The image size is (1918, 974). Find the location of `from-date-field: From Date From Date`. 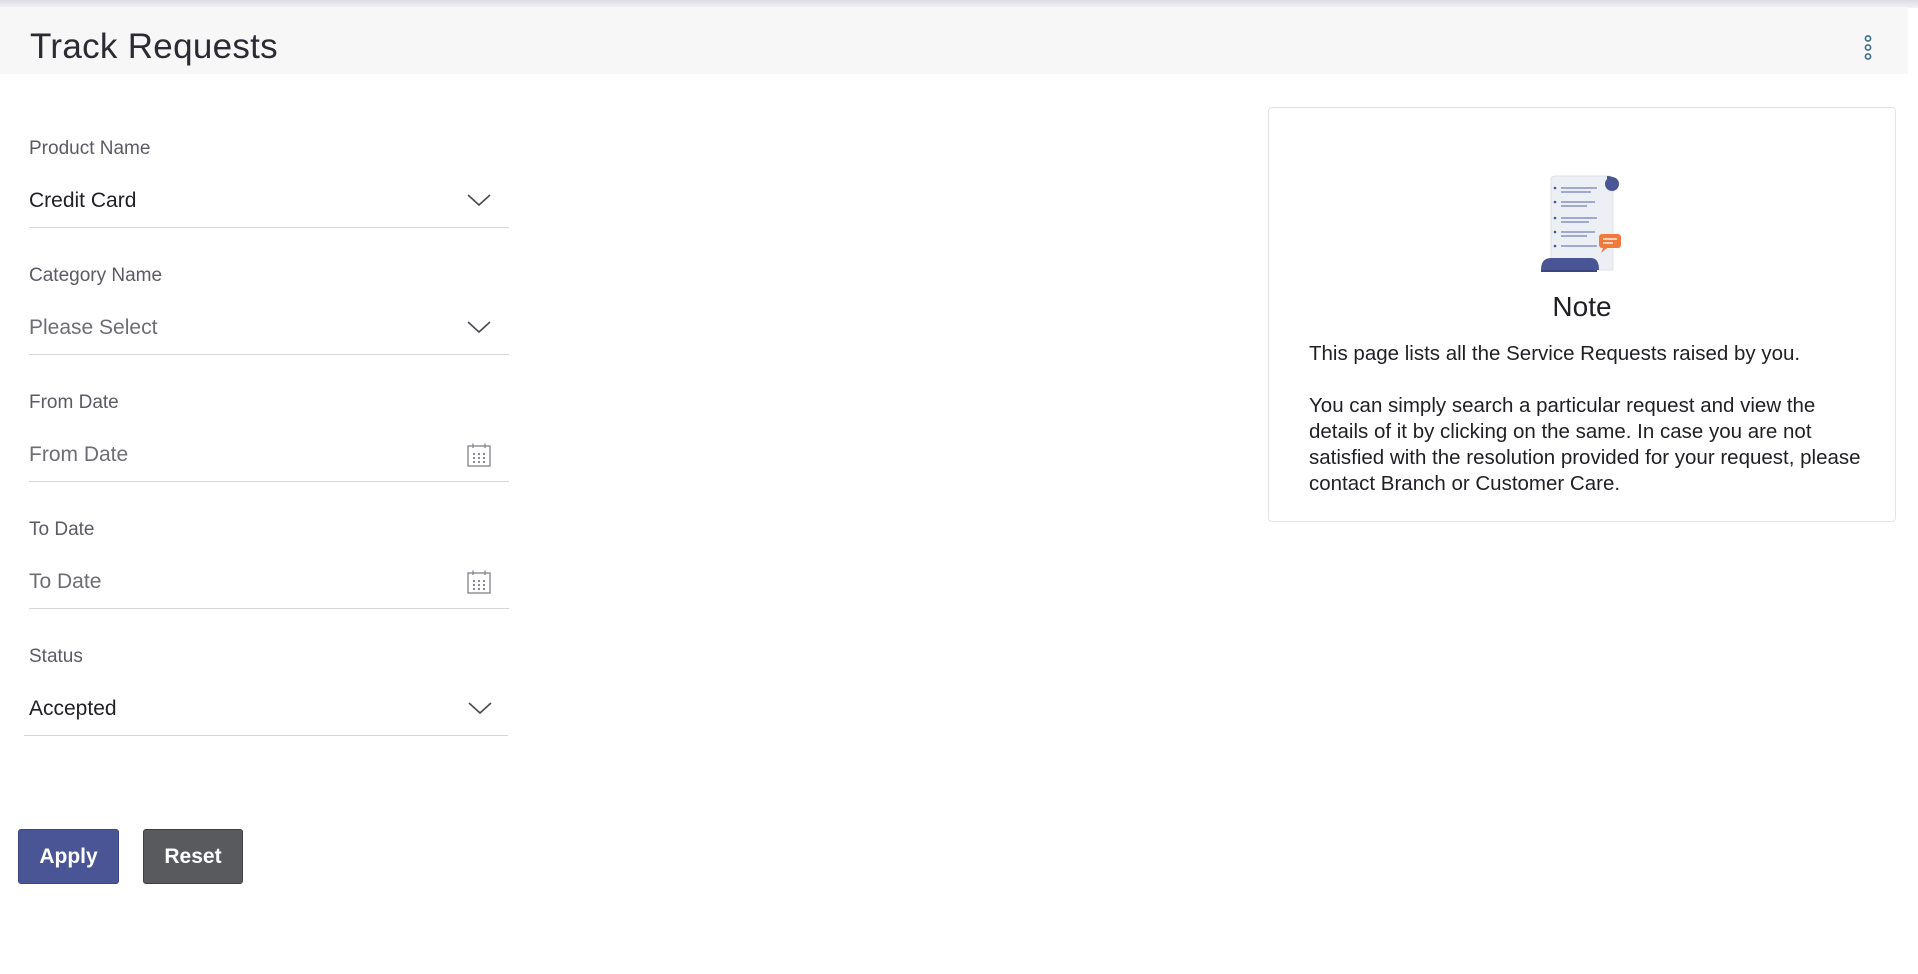

from-date-field: From Date From Date is located at coordinates (269, 456).